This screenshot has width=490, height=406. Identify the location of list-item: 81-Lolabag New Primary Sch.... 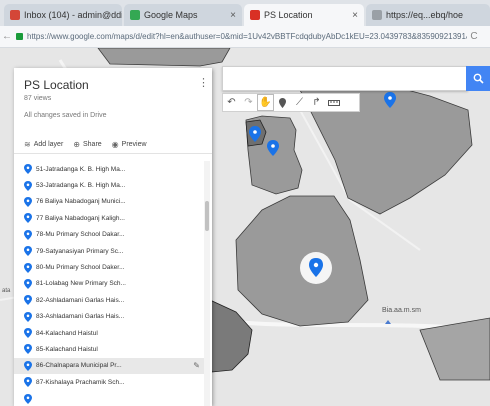
(109, 284).